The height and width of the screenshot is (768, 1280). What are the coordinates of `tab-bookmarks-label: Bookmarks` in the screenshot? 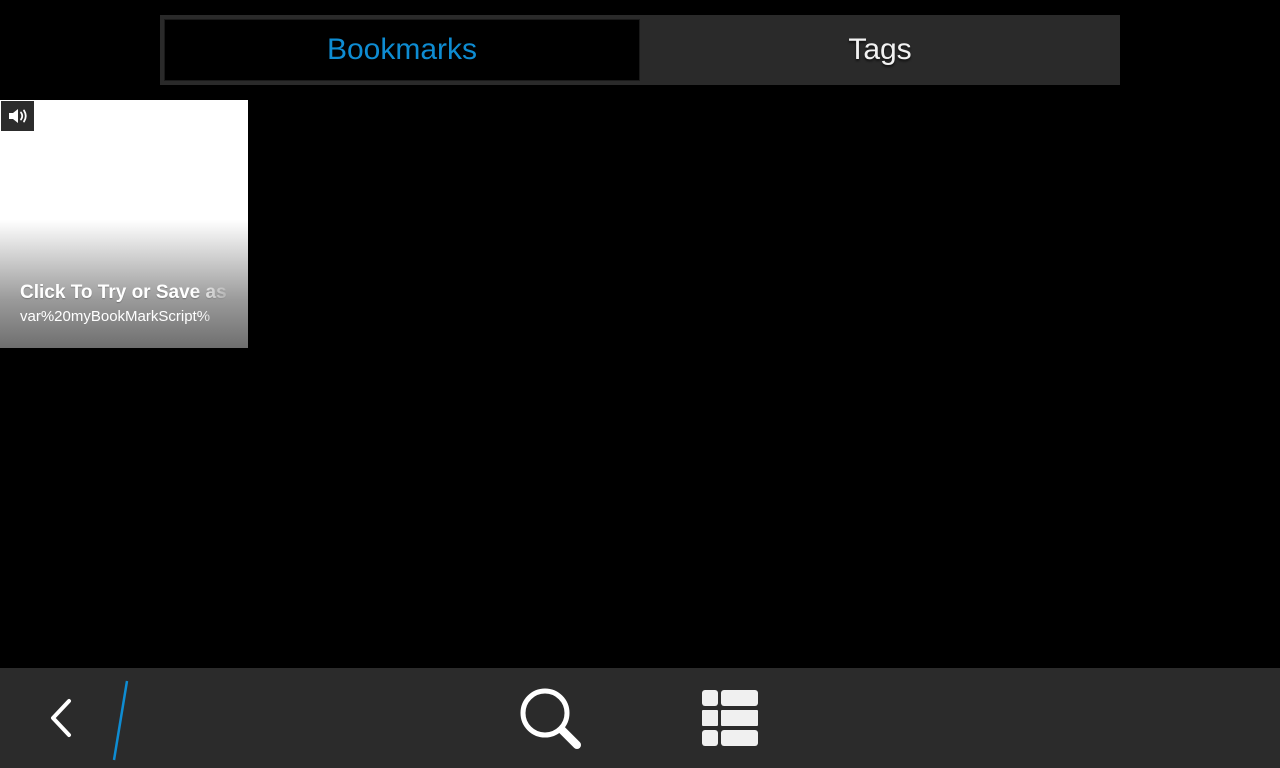 It's located at (402, 49).